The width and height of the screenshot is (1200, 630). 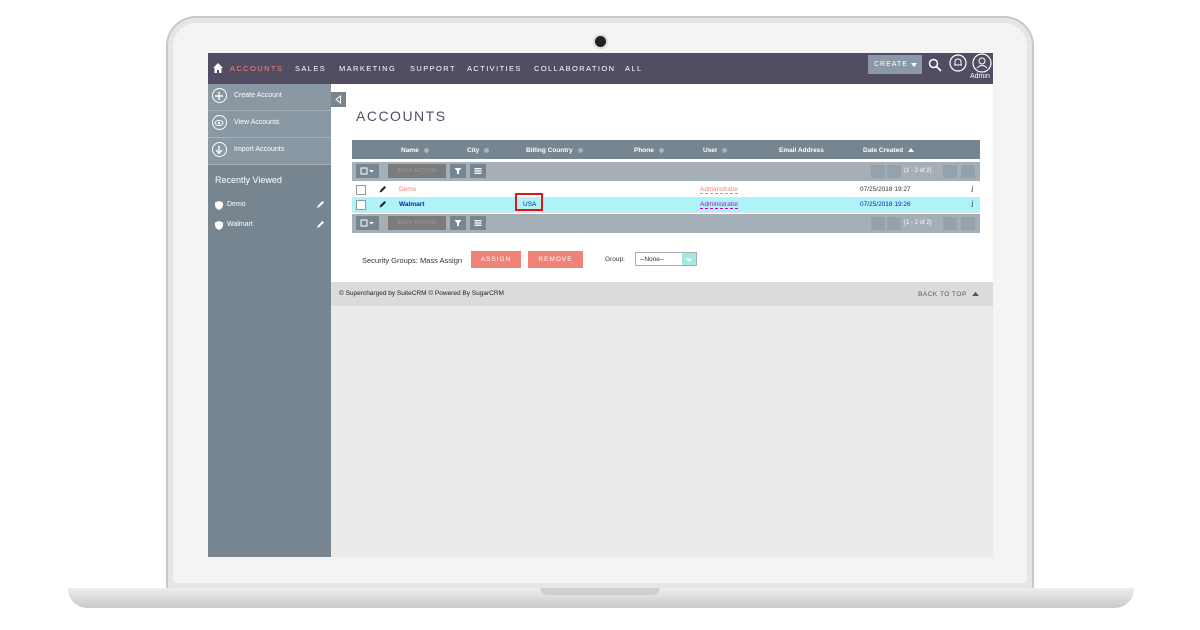 I want to click on account-name-link: Walmart, so click(x=411, y=204).